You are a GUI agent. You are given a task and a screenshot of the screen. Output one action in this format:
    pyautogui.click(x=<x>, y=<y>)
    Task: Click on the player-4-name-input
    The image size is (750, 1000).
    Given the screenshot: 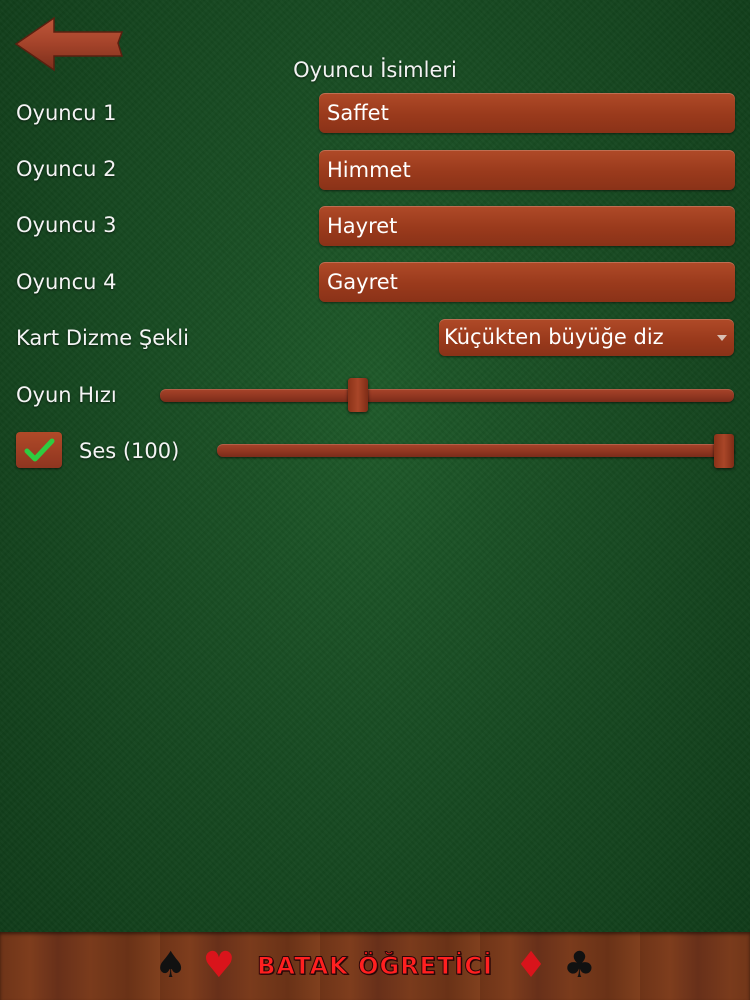 What is the action you would take?
    pyautogui.click(x=527, y=282)
    